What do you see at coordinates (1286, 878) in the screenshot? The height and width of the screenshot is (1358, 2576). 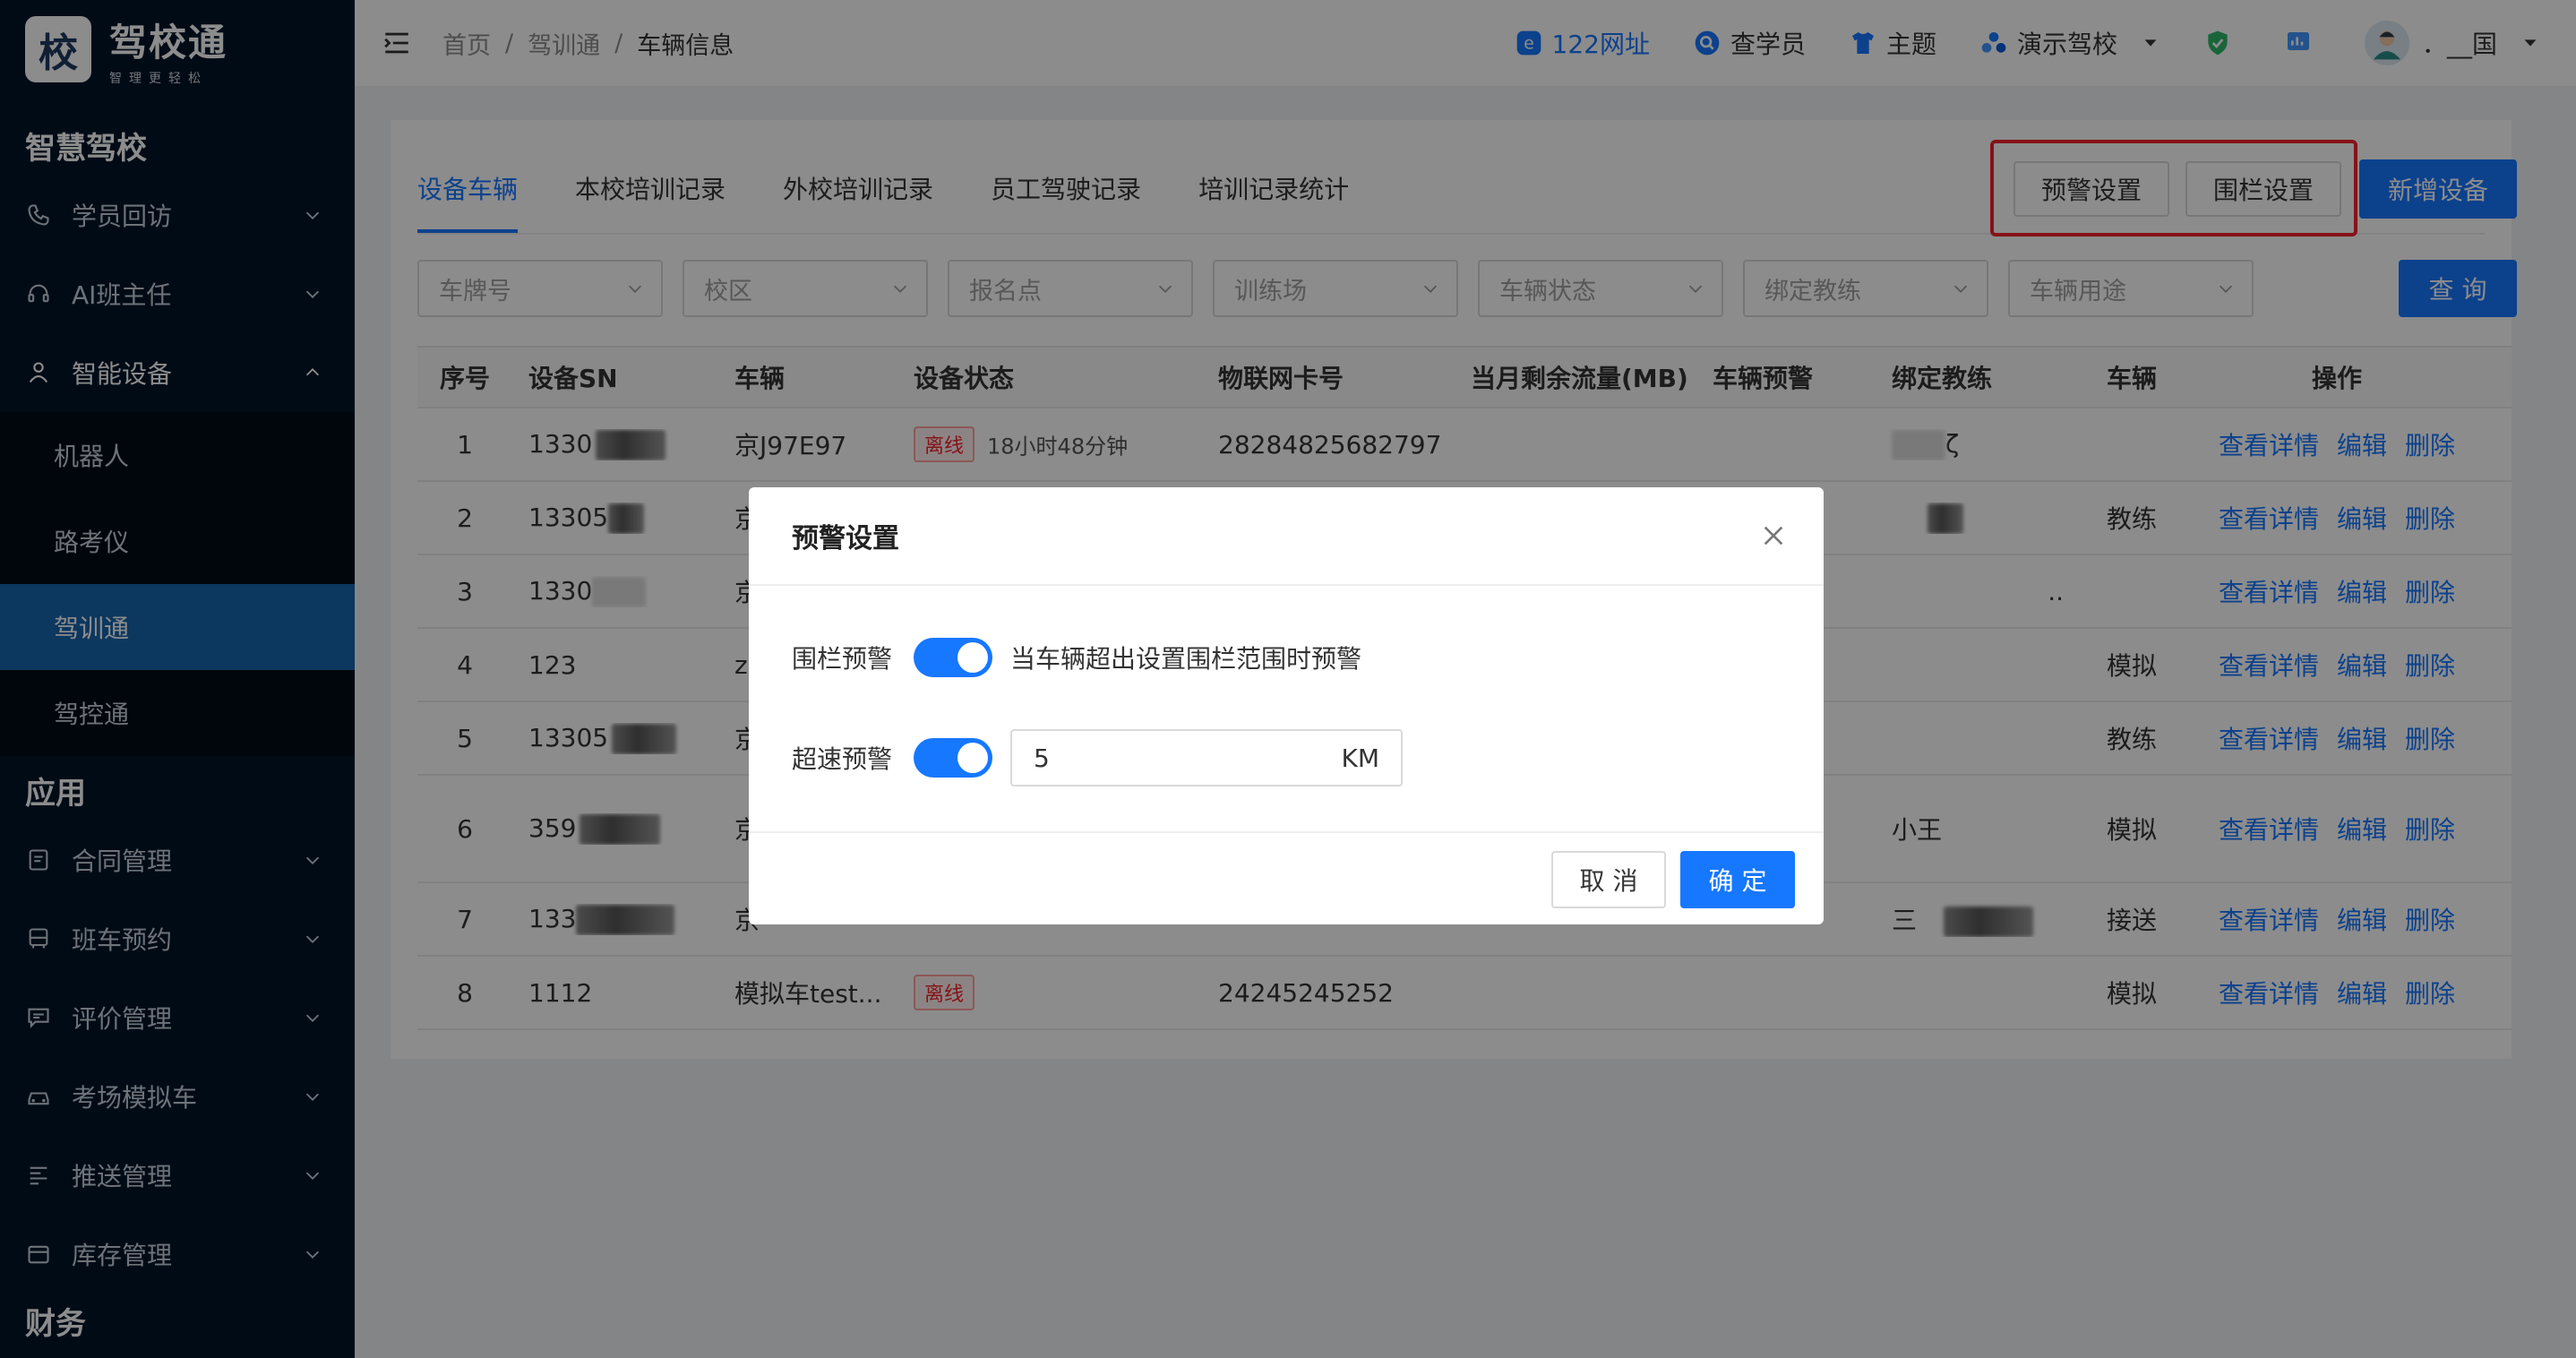 I see `dialog-footer: 取 消 确 定` at bounding box center [1286, 878].